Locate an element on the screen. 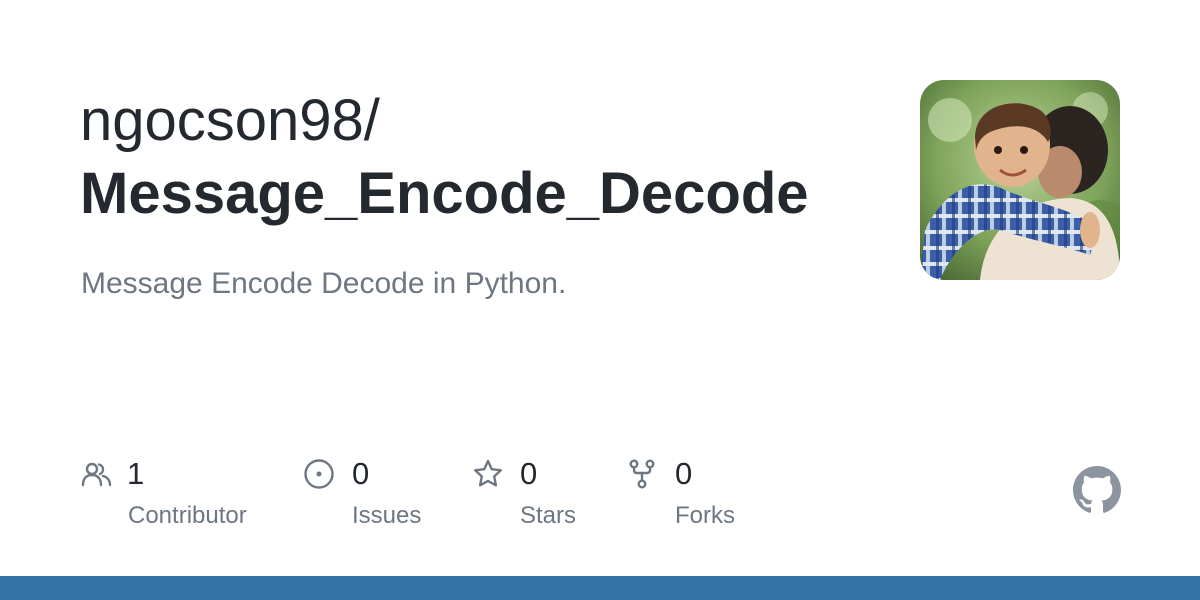 The image size is (1200, 600). issues-count: 0 is located at coordinates (361, 473).